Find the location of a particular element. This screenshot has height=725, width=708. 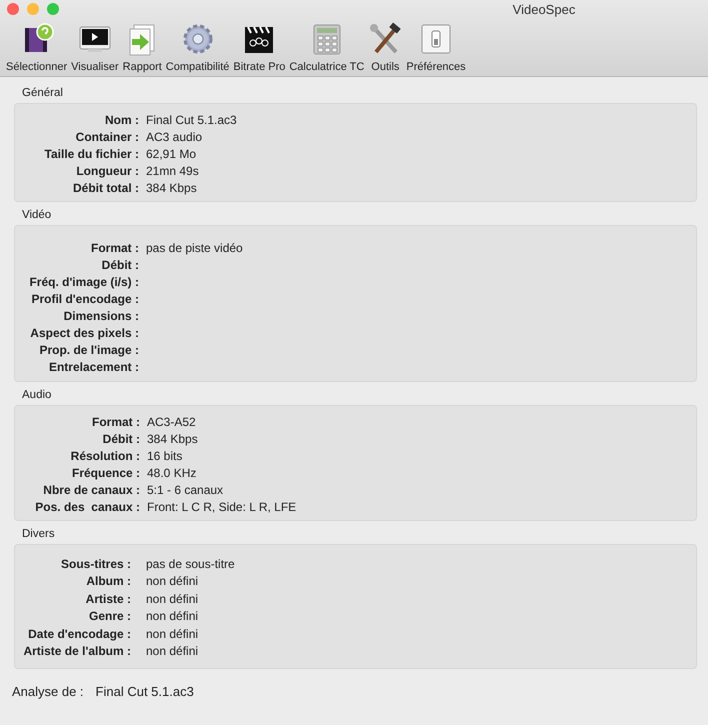

field-value: 16 bits is located at coordinates (164, 455).